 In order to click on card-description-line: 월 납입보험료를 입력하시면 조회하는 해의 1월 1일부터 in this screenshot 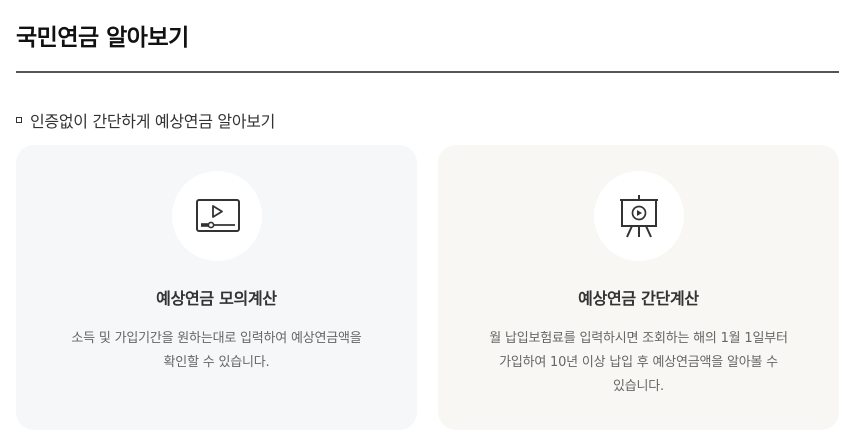, I will do `click(638, 338)`.